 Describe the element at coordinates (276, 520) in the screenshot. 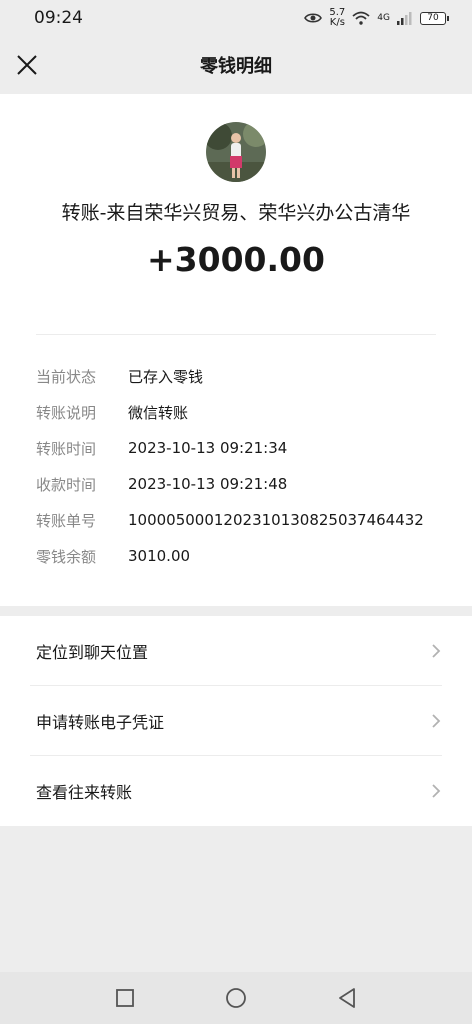

I see `detail-value: 1000050001202310130825037464432` at that location.